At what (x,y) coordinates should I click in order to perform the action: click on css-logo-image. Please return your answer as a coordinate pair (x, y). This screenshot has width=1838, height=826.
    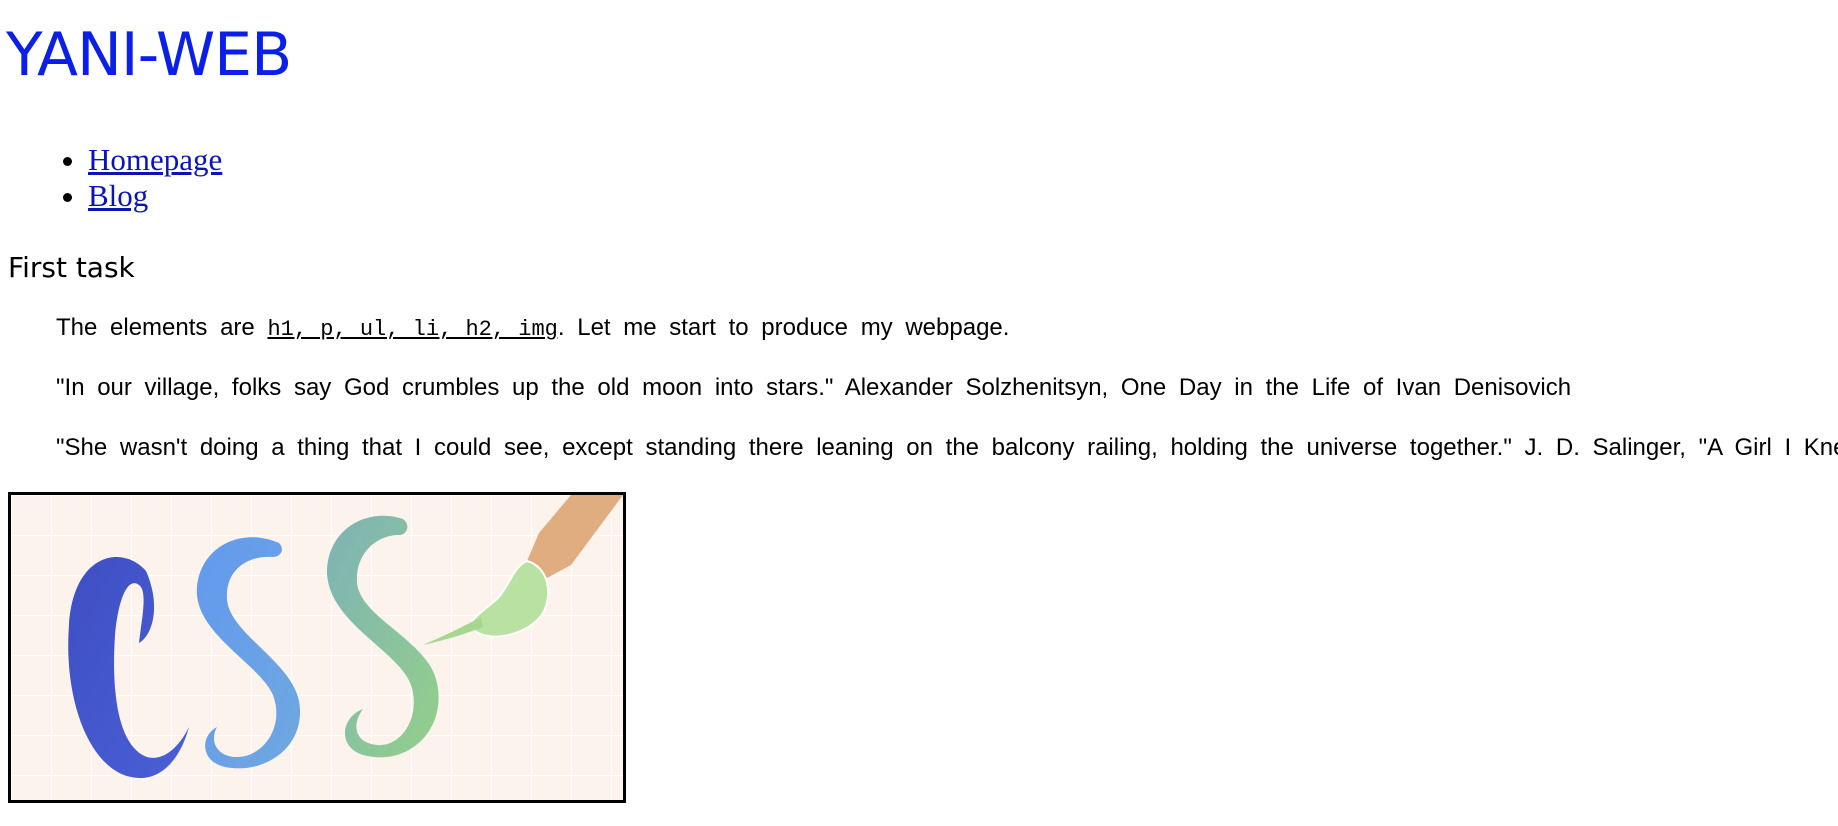
    Looking at the image, I should click on (317, 647).